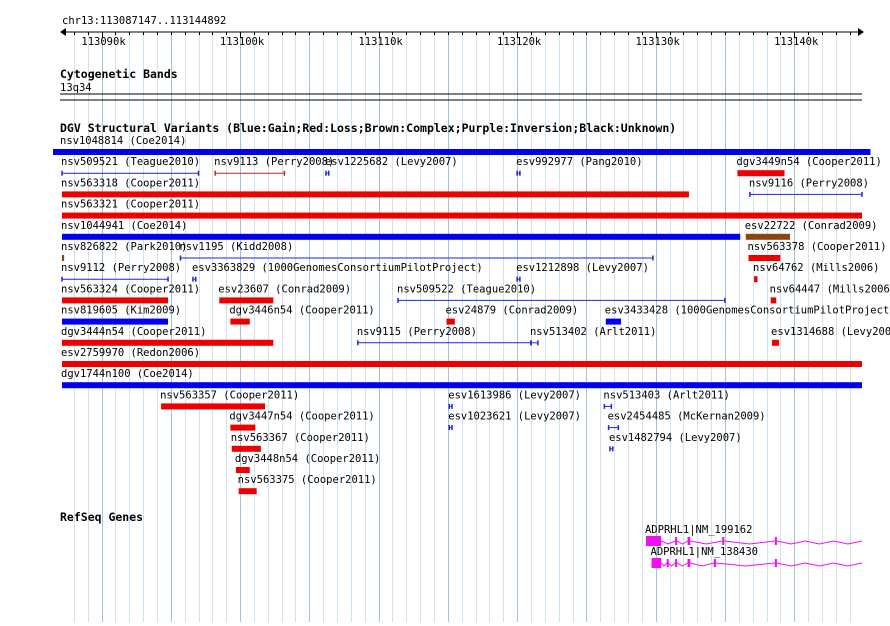  What do you see at coordinates (461, 357) in the screenshot?
I see `dgv-feature: esv2759970 (Redon2006)` at bounding box center [461, 357].